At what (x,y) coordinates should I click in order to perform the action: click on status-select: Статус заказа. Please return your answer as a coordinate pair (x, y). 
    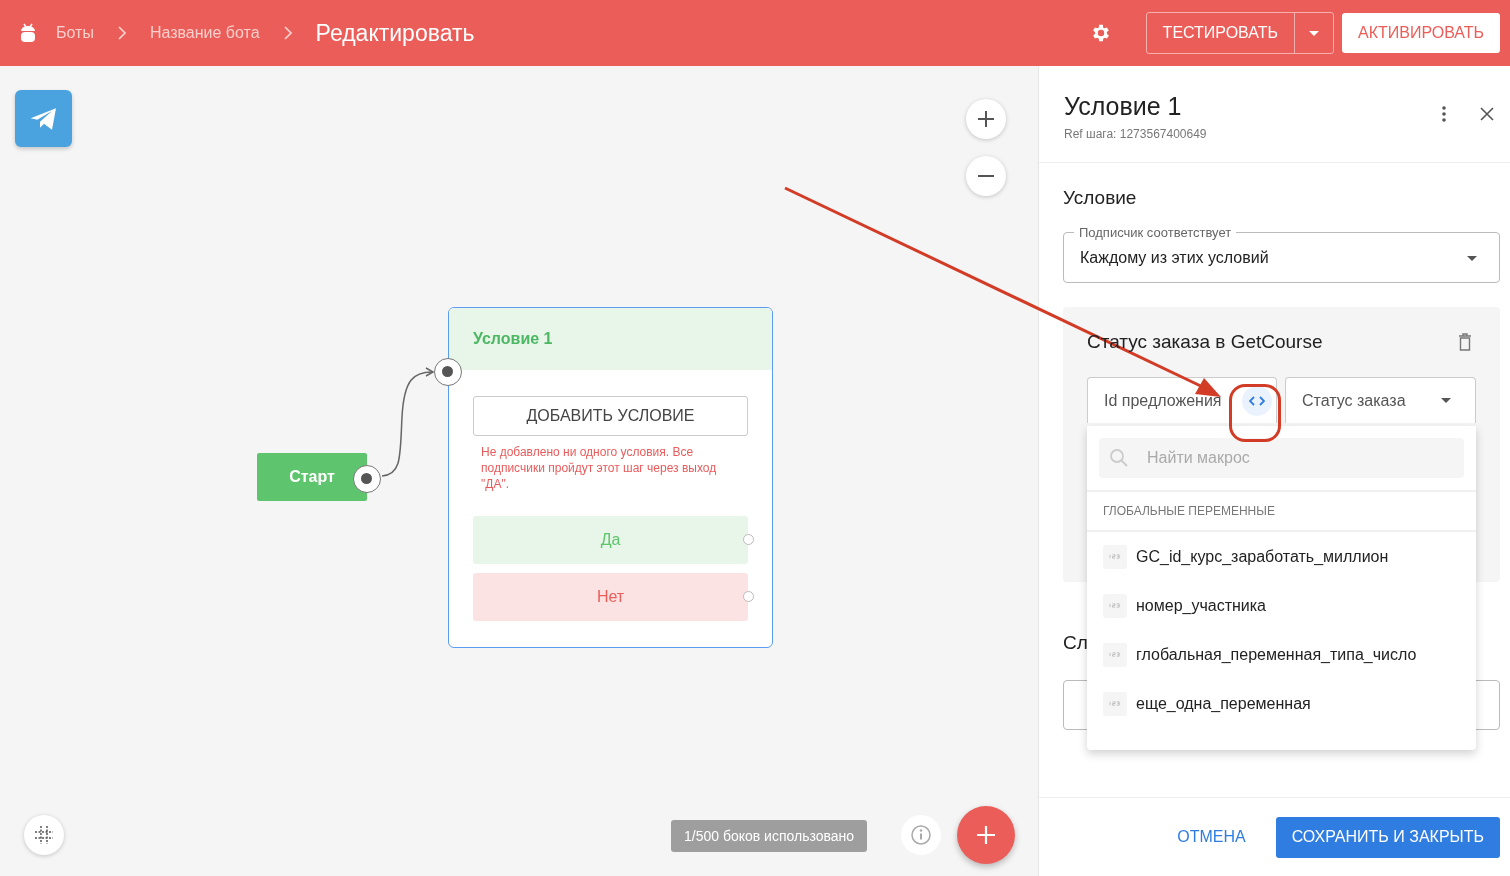
    Looking at the image, I should click on (1380, 400).